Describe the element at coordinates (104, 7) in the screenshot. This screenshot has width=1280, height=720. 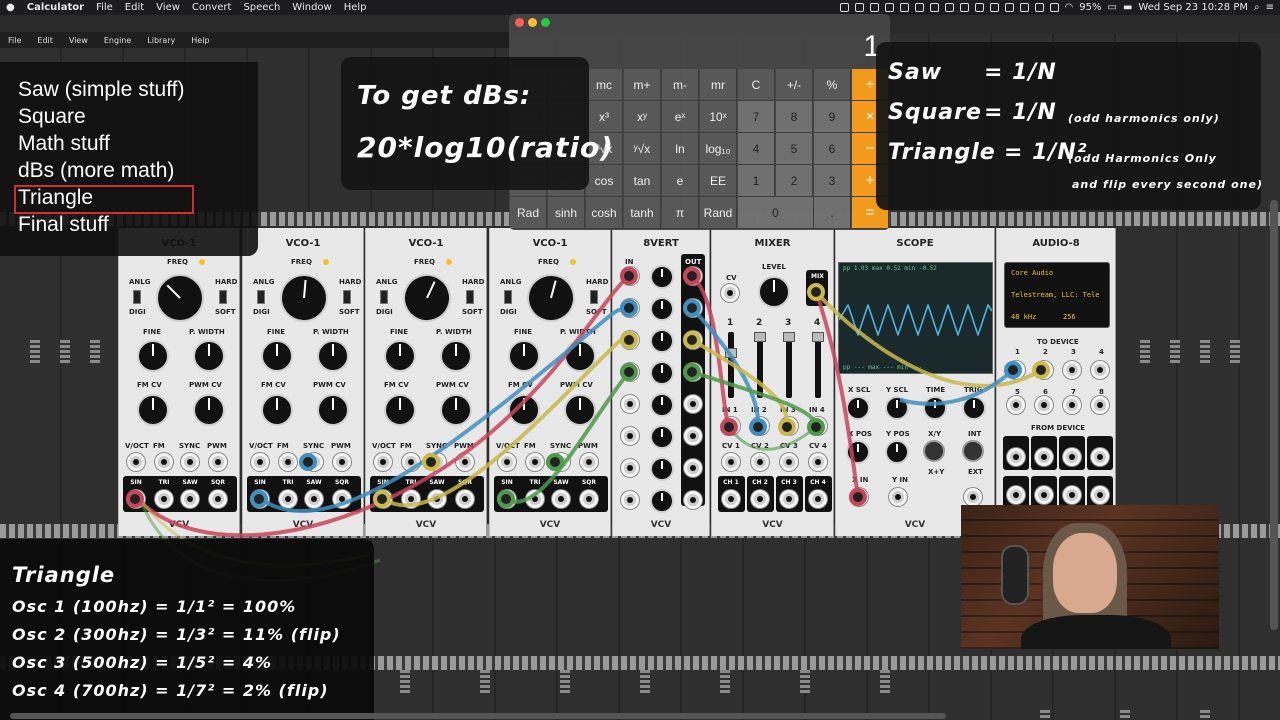
I see `menubar-item-file: File` at that location.